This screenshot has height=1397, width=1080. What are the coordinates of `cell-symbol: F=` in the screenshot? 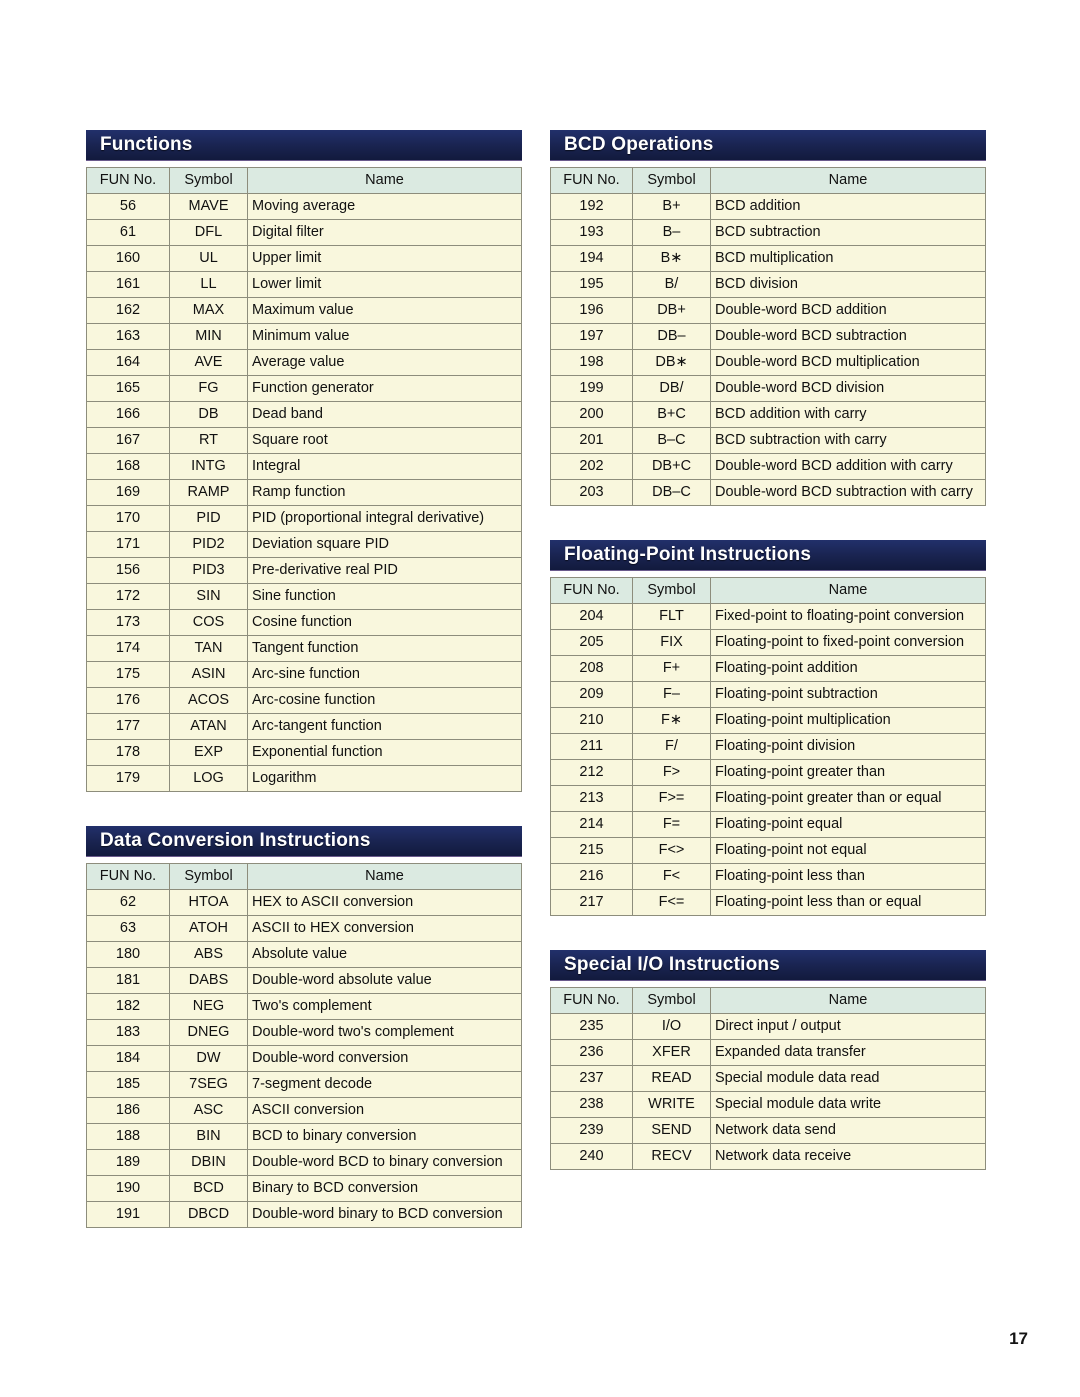 It's located at (671, 824).